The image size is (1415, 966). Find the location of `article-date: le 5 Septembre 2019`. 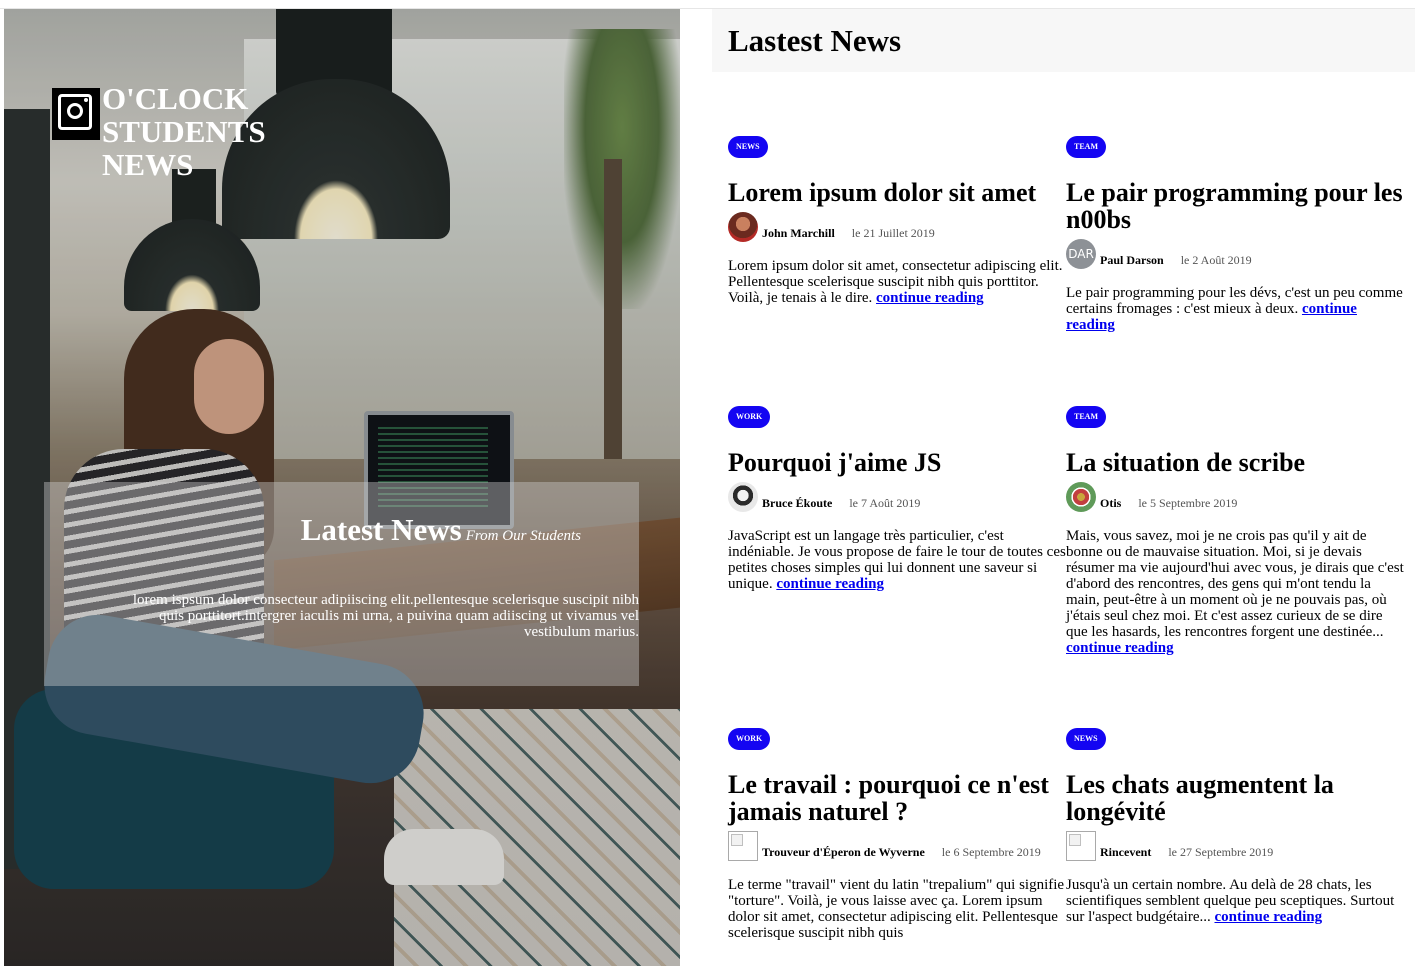

article-date: le 5 Septembre 2019 is located at coordinates (1188, 503).